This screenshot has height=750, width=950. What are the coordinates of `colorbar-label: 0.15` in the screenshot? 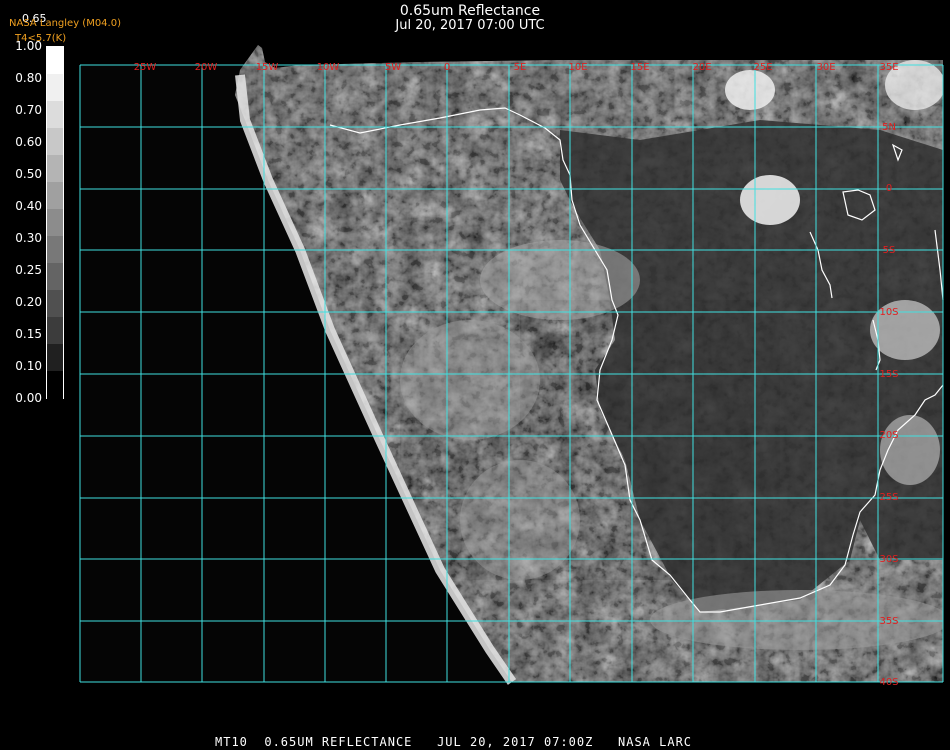 It's located at (28, 334).